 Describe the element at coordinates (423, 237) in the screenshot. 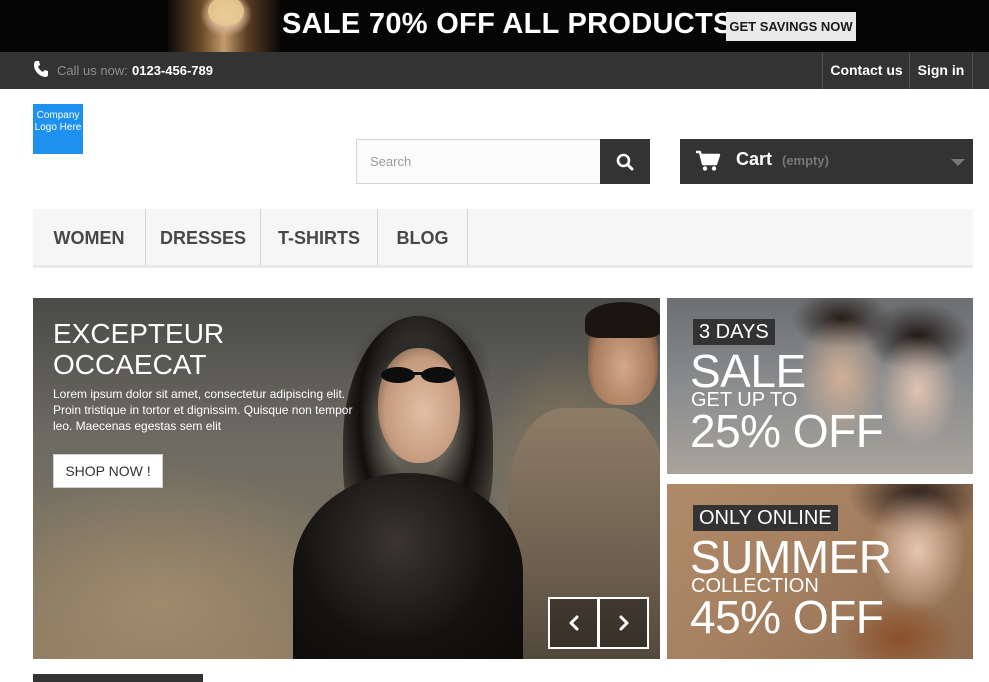

I see `menu-item-blog: BLOG` at that location.